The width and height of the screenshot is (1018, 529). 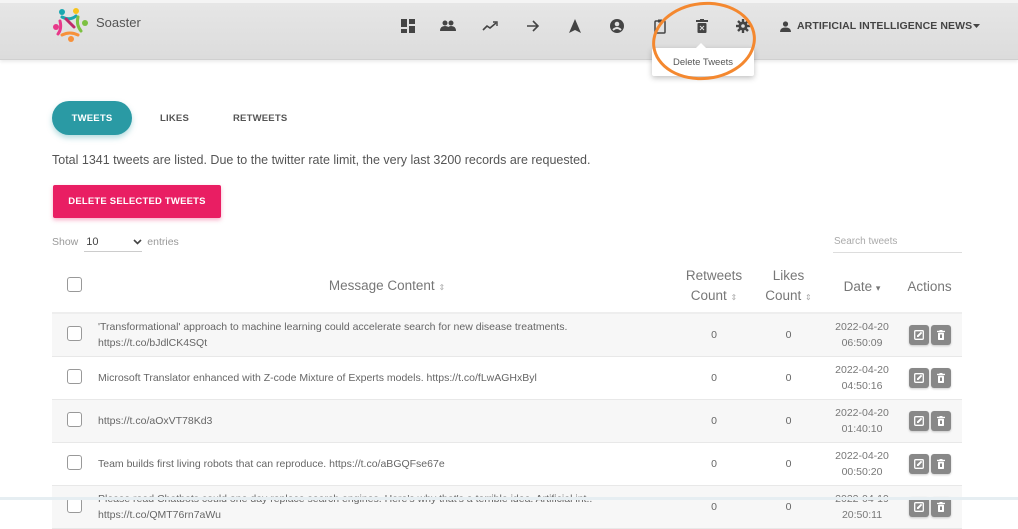 I want to click on search-tweets-input, so click(x=897, y=241).